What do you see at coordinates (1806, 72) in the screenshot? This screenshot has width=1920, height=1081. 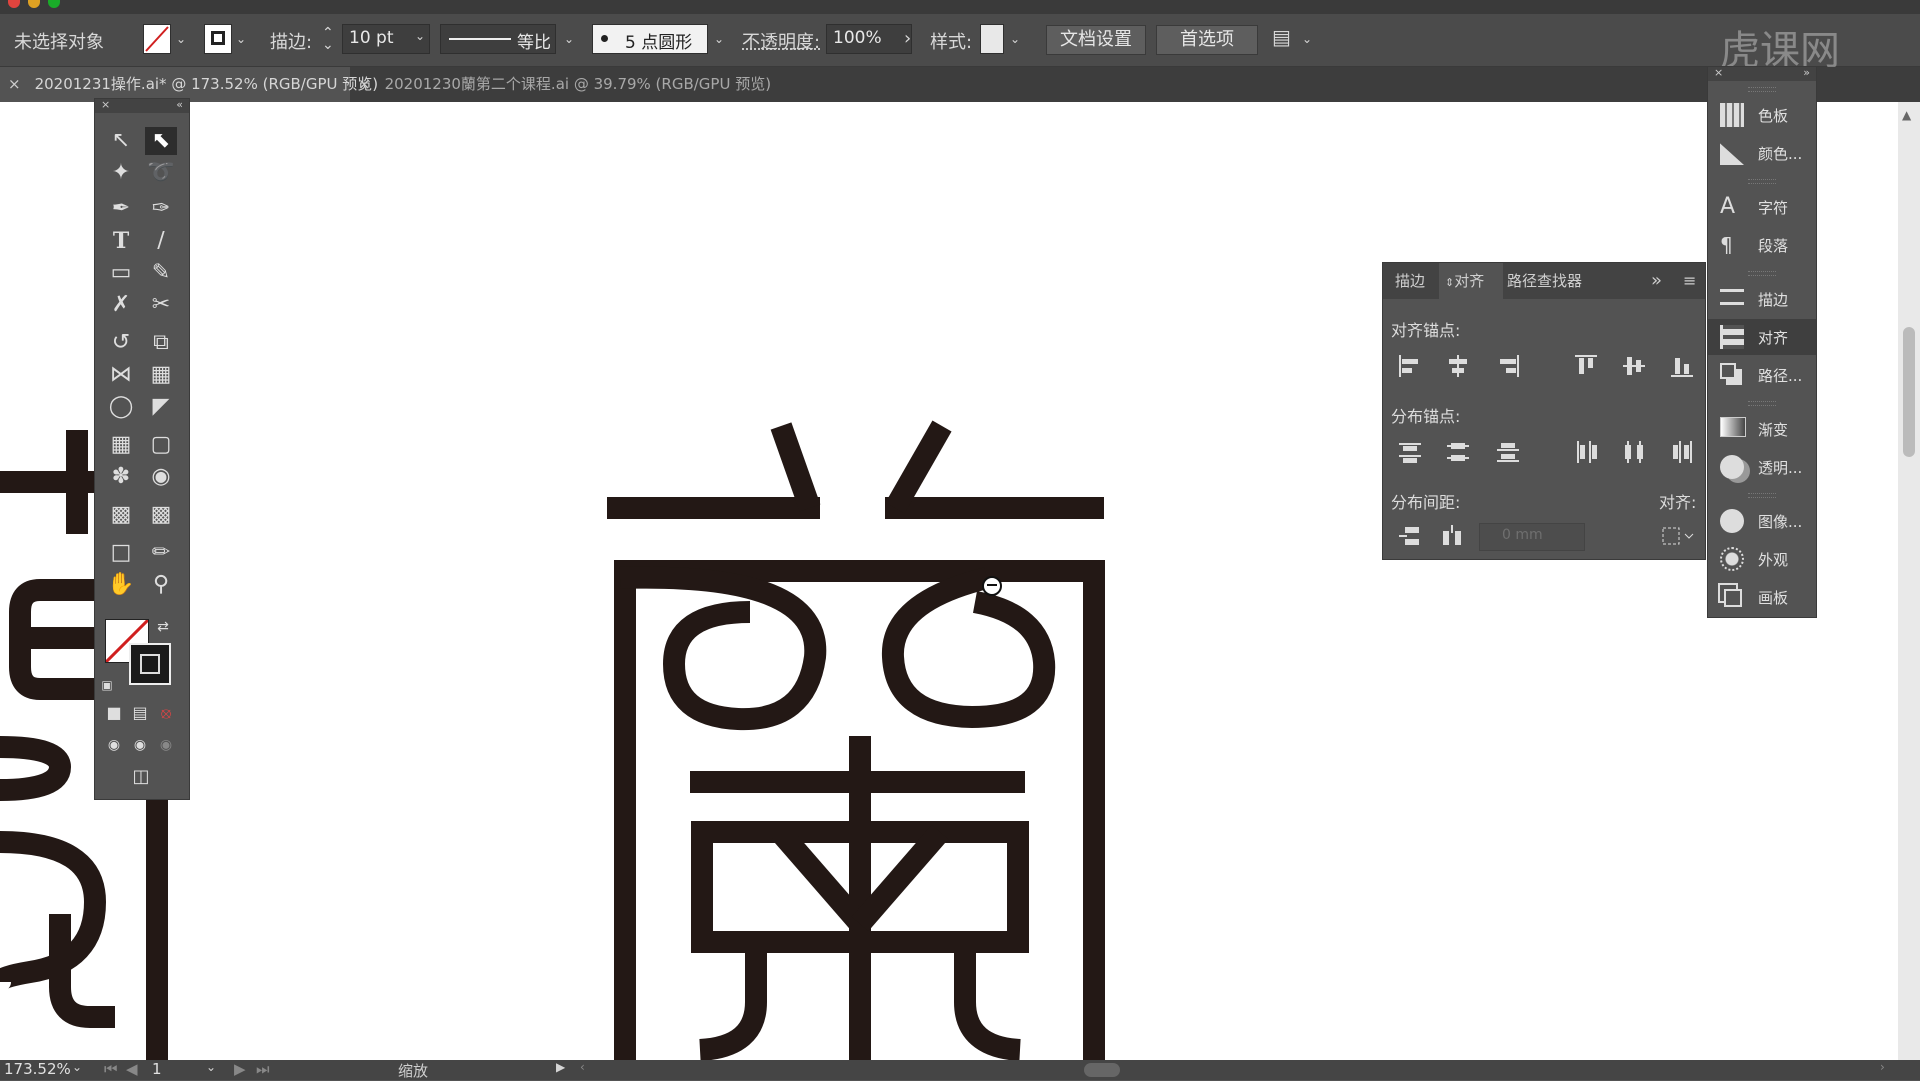 I see `dock-expand-icon: »` at bounding box center [1806, 72].